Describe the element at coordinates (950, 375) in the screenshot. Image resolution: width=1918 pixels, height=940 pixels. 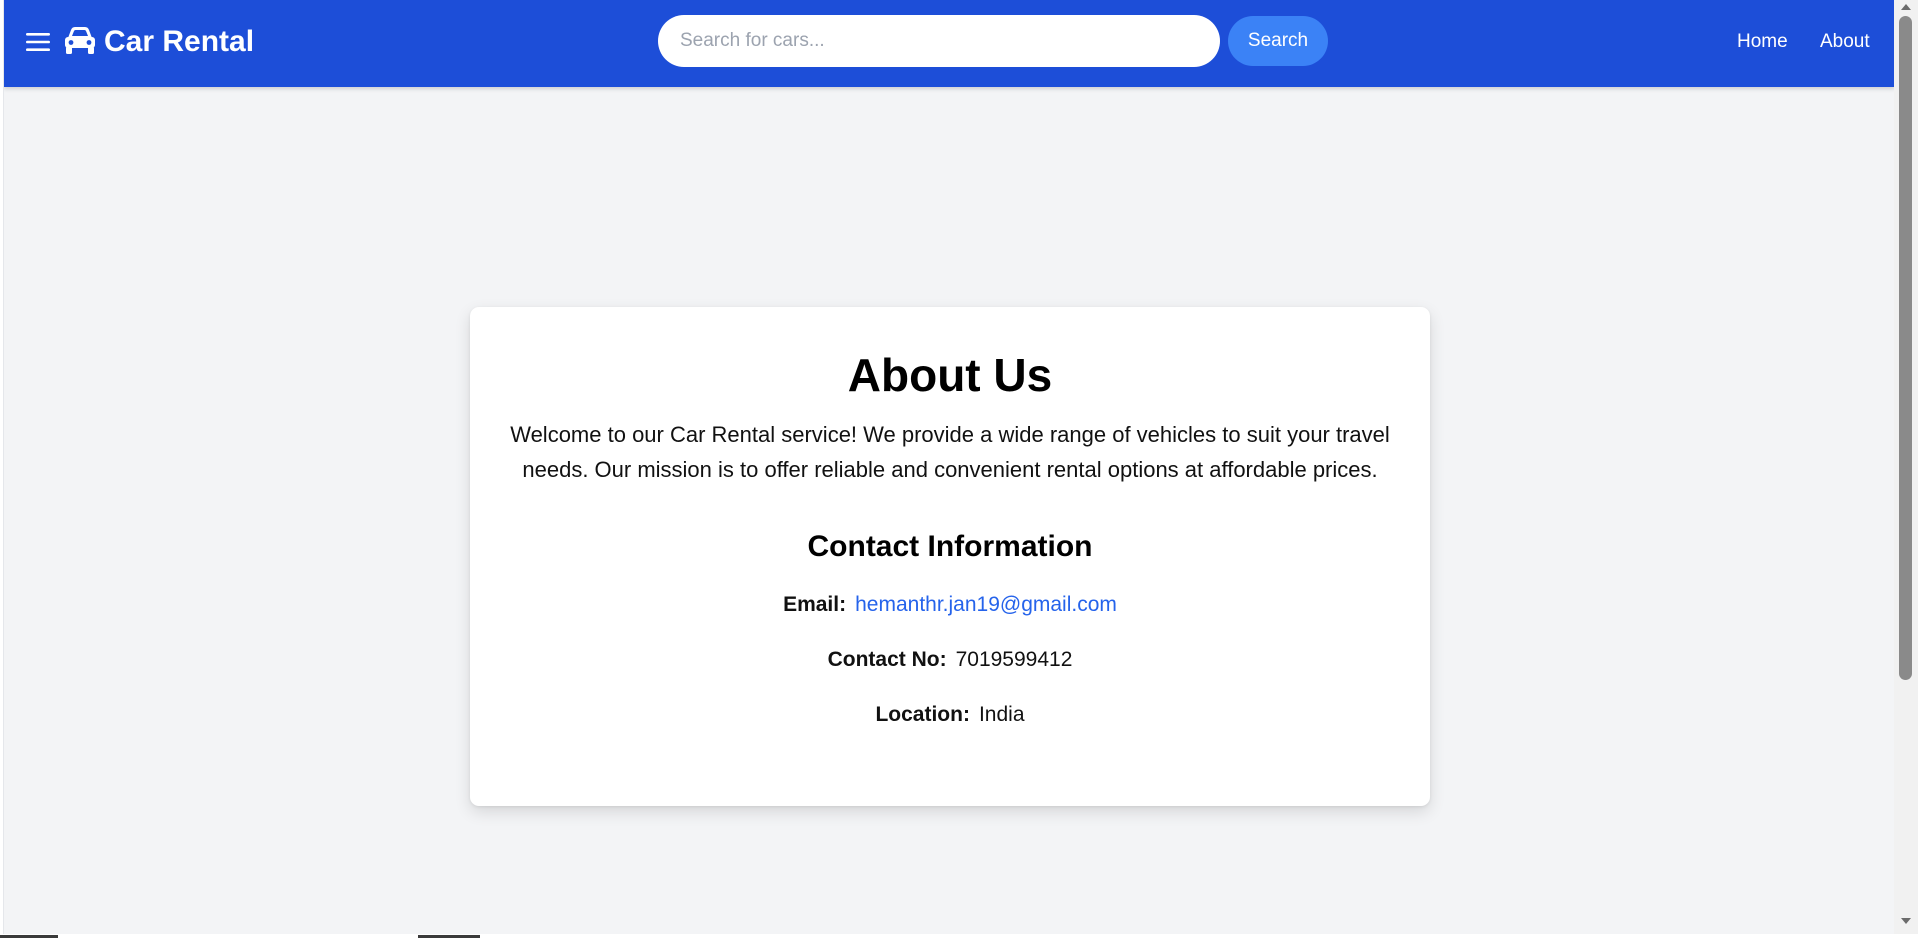
I see `page-title: About Us` at that location.